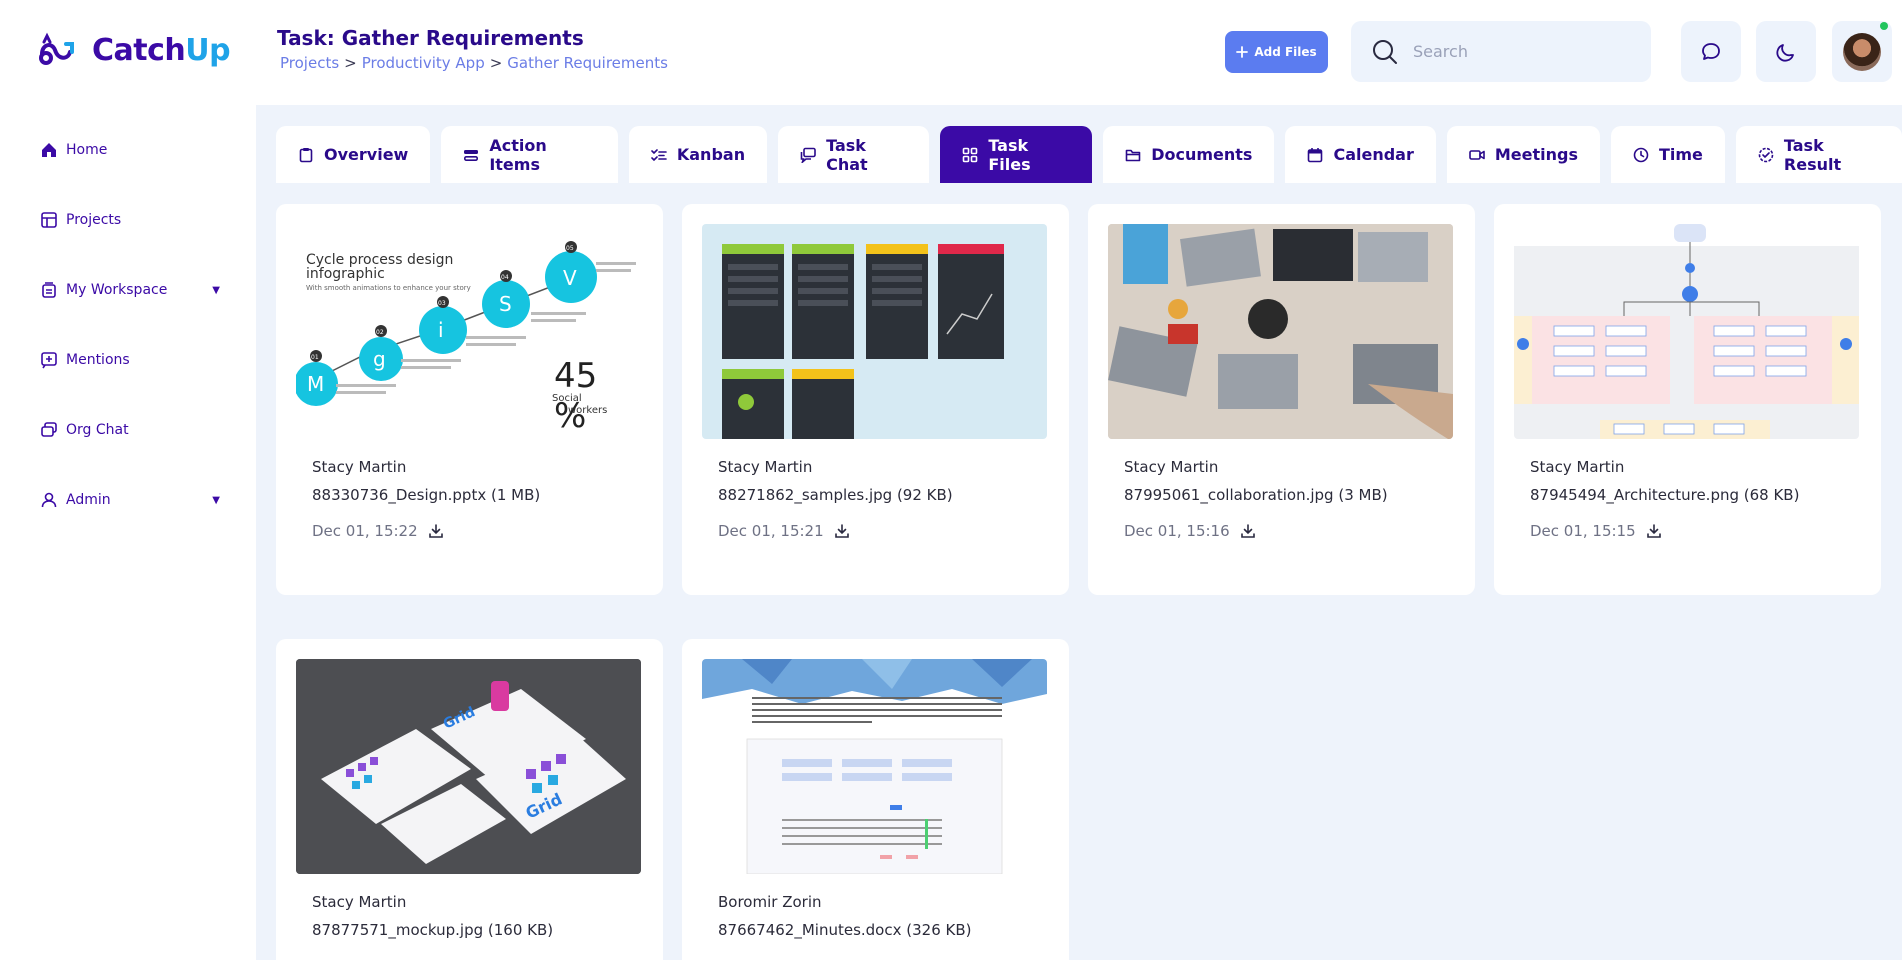  I want to click on file-meta: Dec 01, 15:21, so click(784, 531).